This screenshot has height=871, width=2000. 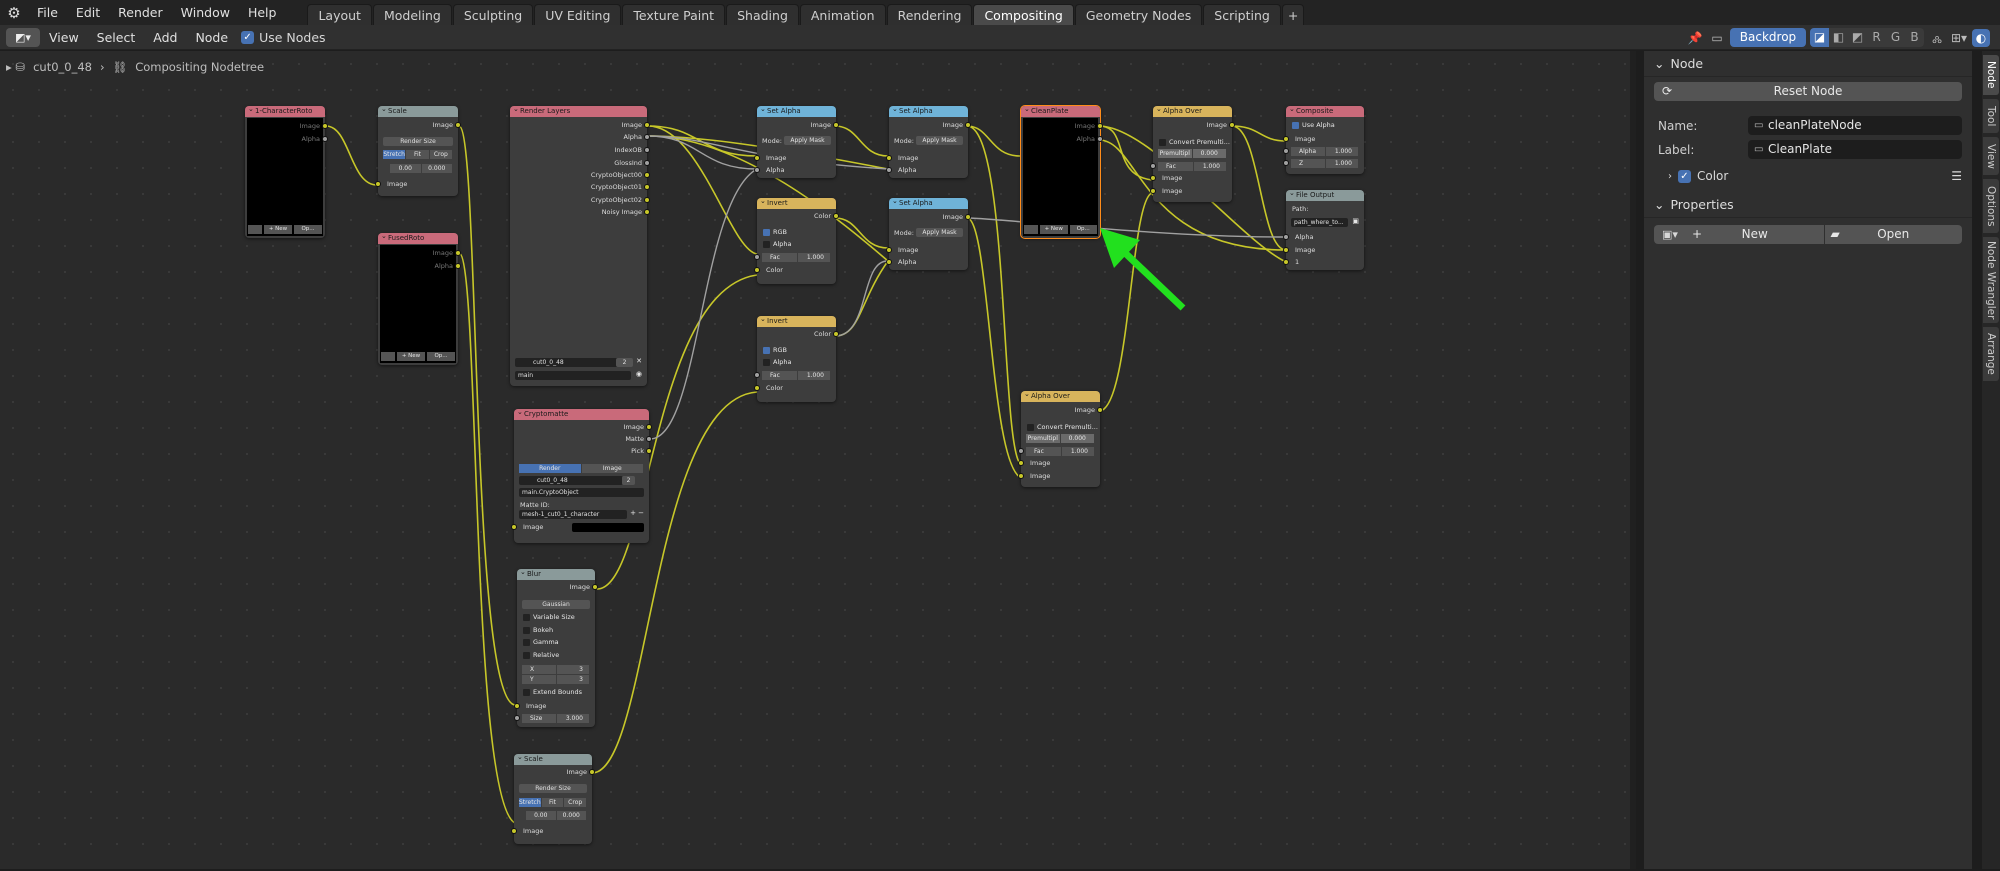 I want to click on node-header: File Output, so click(x=1325, y=194).